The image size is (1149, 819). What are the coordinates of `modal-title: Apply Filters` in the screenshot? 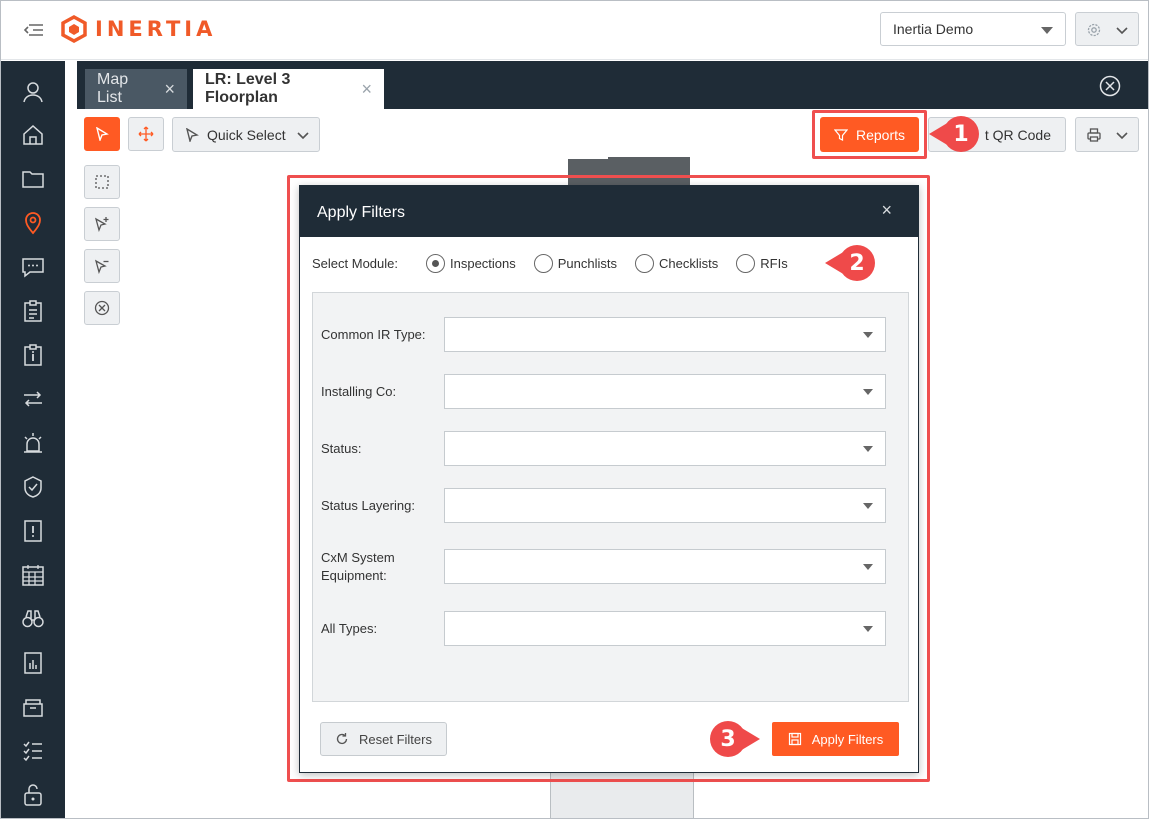 It's located at (361, 212).